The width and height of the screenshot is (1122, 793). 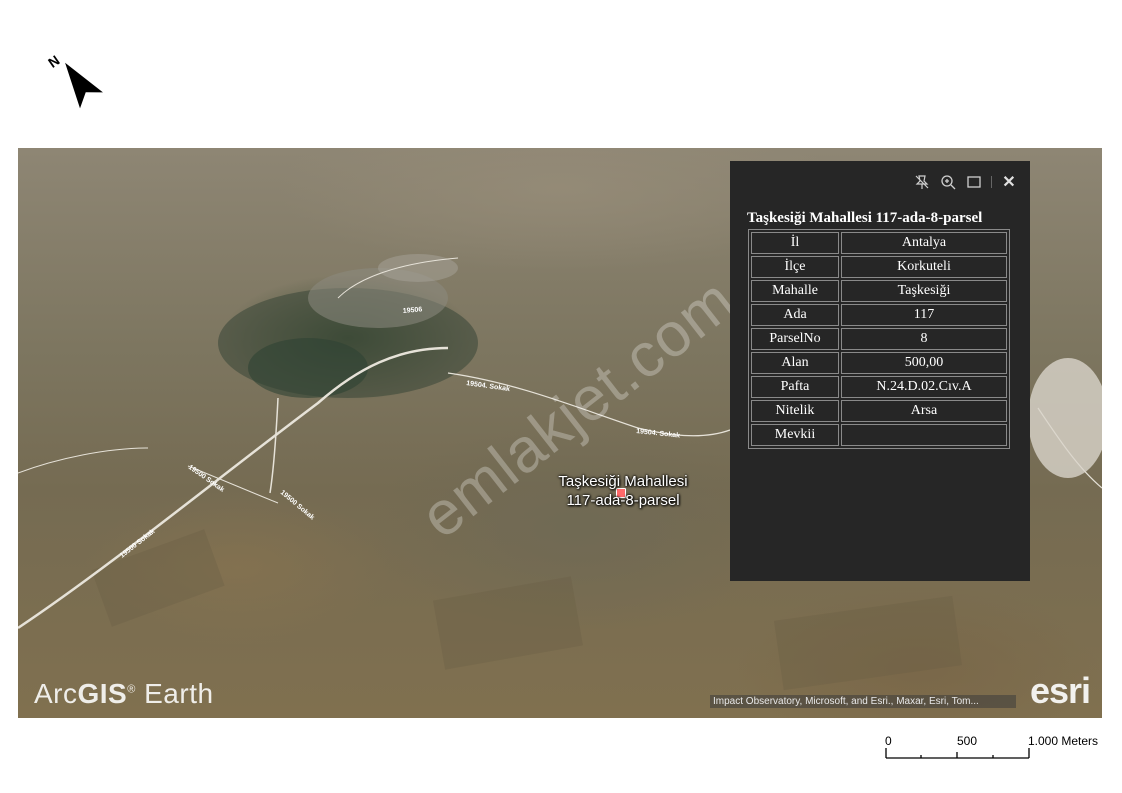 What do you see at coordinates (53, 61) in the screenshot?
I see `north-letter: N` at bounding box center [53, 61].